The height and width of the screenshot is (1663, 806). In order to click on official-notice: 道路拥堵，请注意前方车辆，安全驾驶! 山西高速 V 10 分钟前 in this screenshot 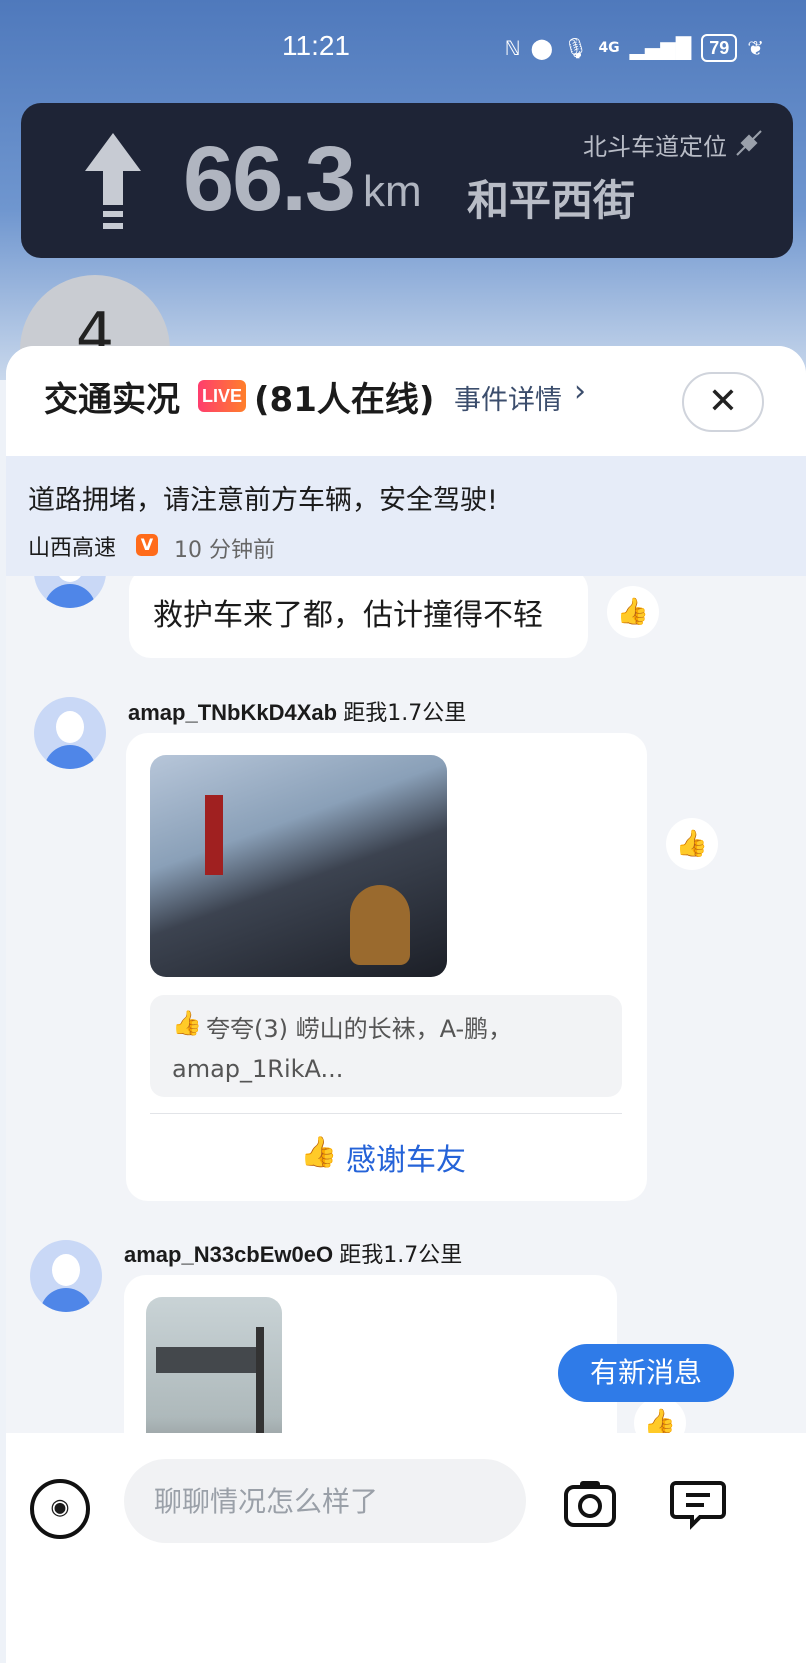, I will do `click(406, 516)`.